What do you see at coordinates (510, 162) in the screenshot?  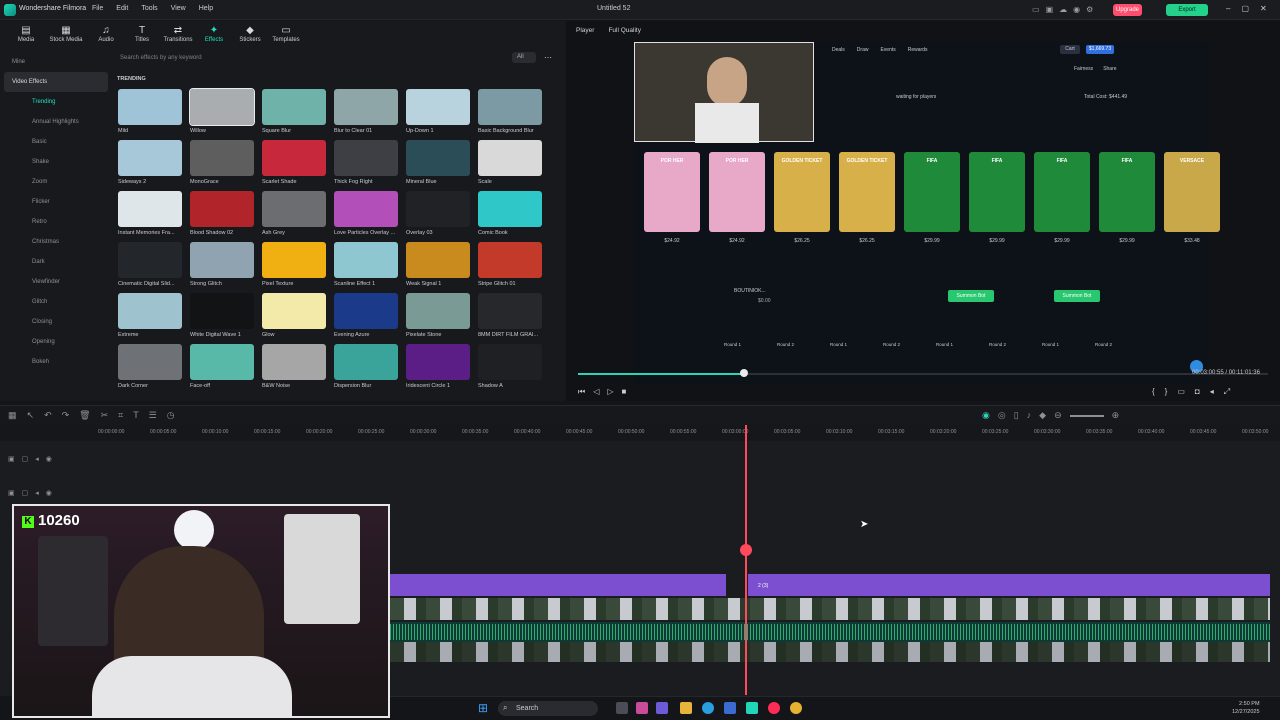 I see `effect-item: Scale` at bounding box center [510, 162].